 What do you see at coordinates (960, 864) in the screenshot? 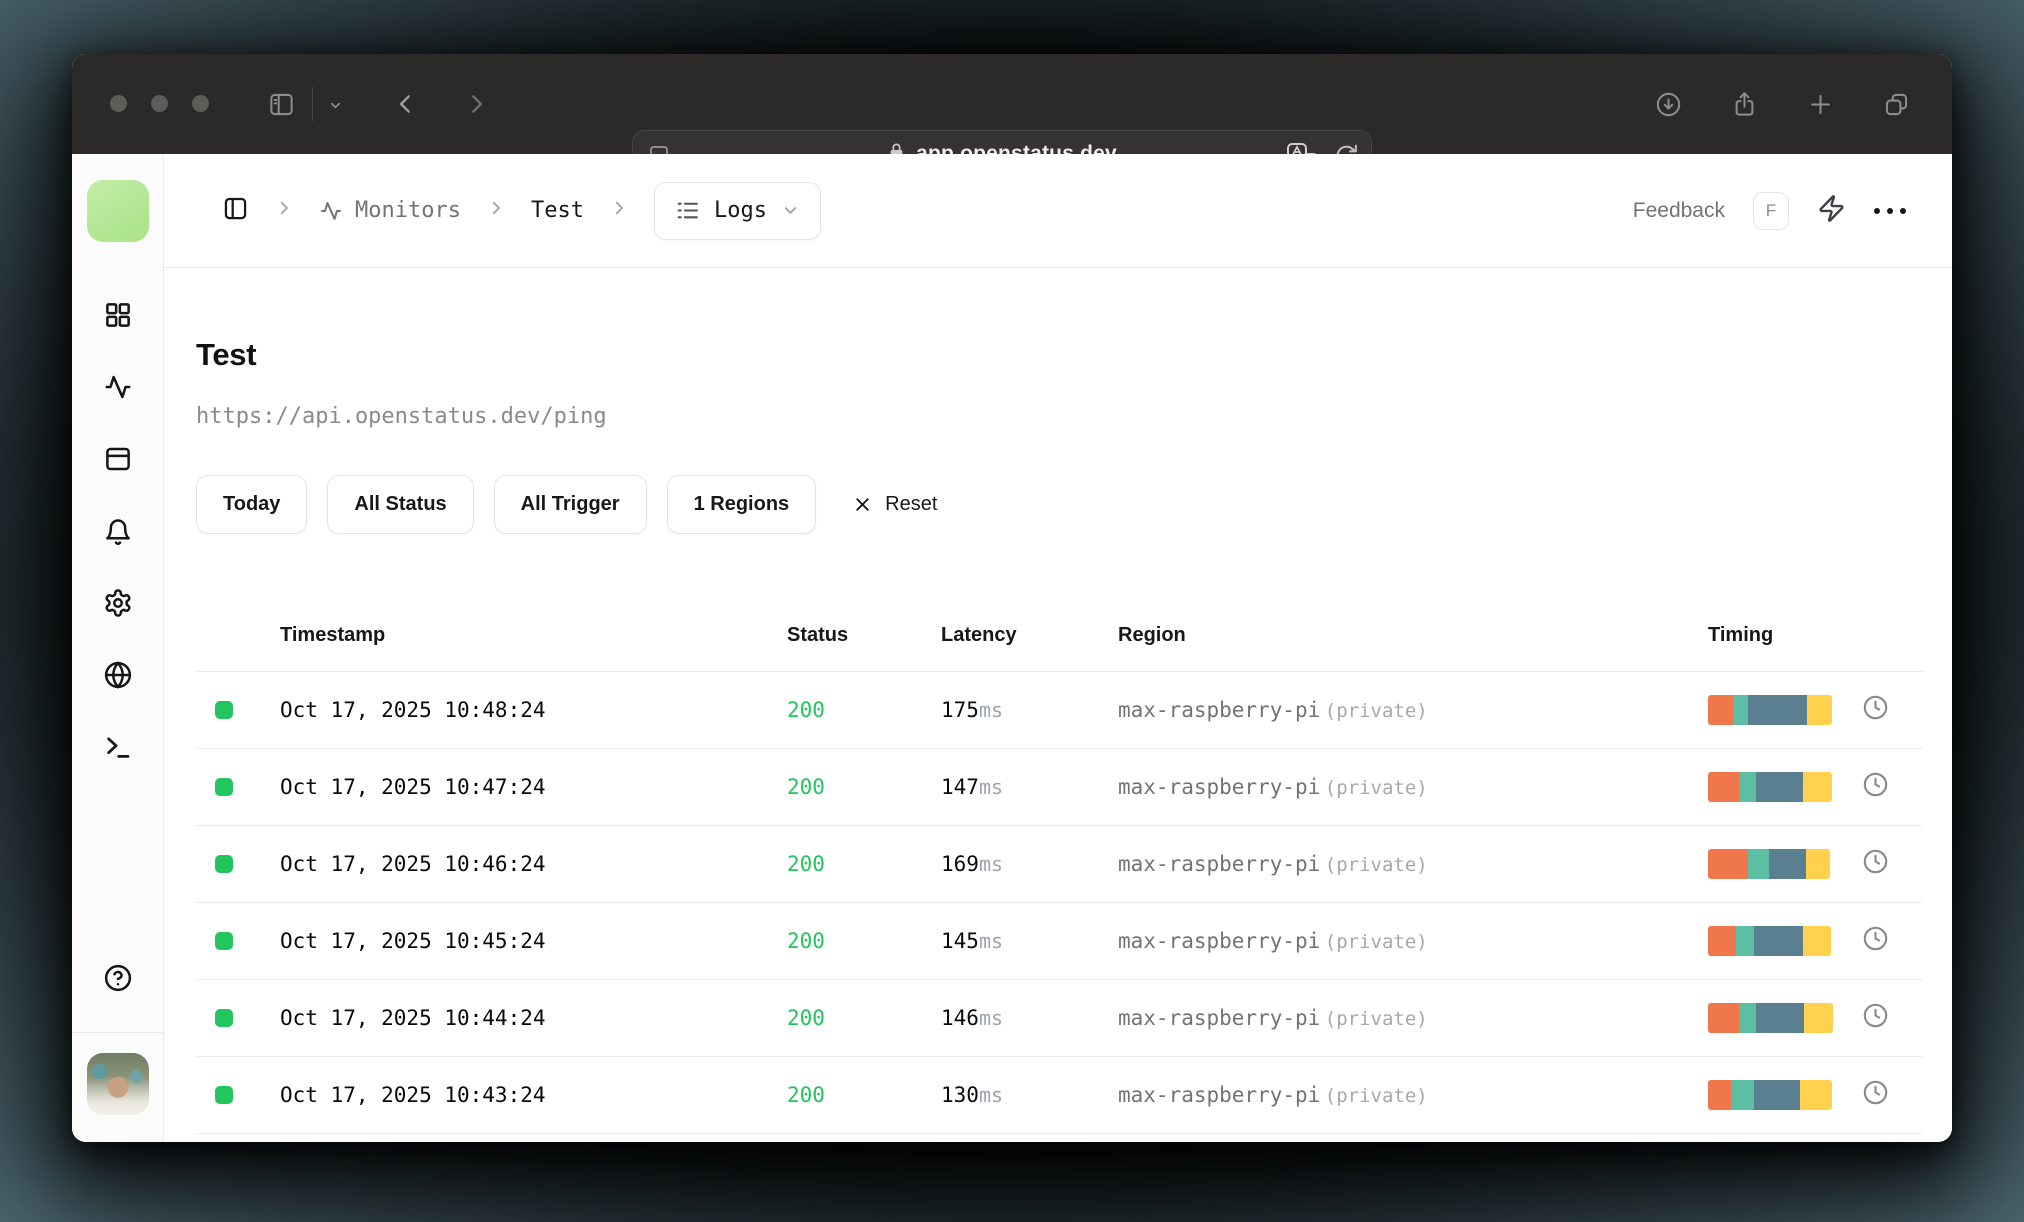
I see `row-latency-value: 169` at bounding box center [960, 864].